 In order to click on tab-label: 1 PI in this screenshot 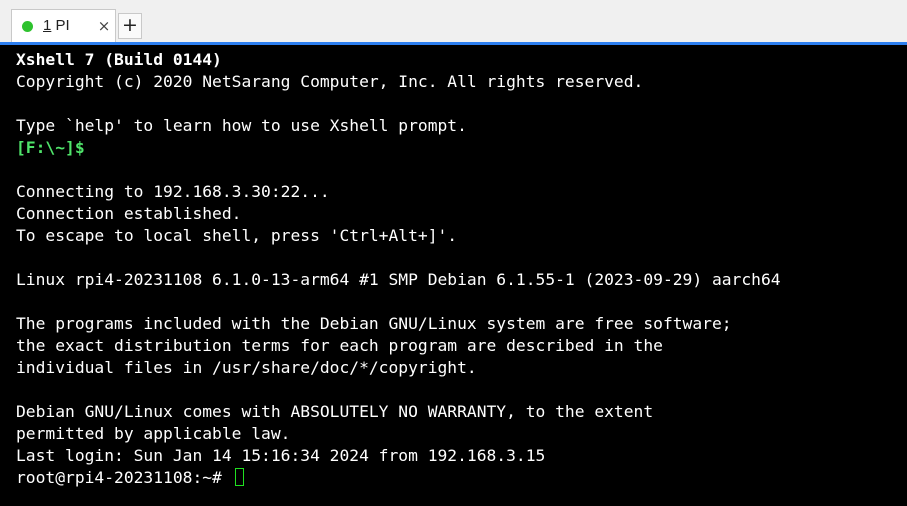, I will do `click(56, 25)`.